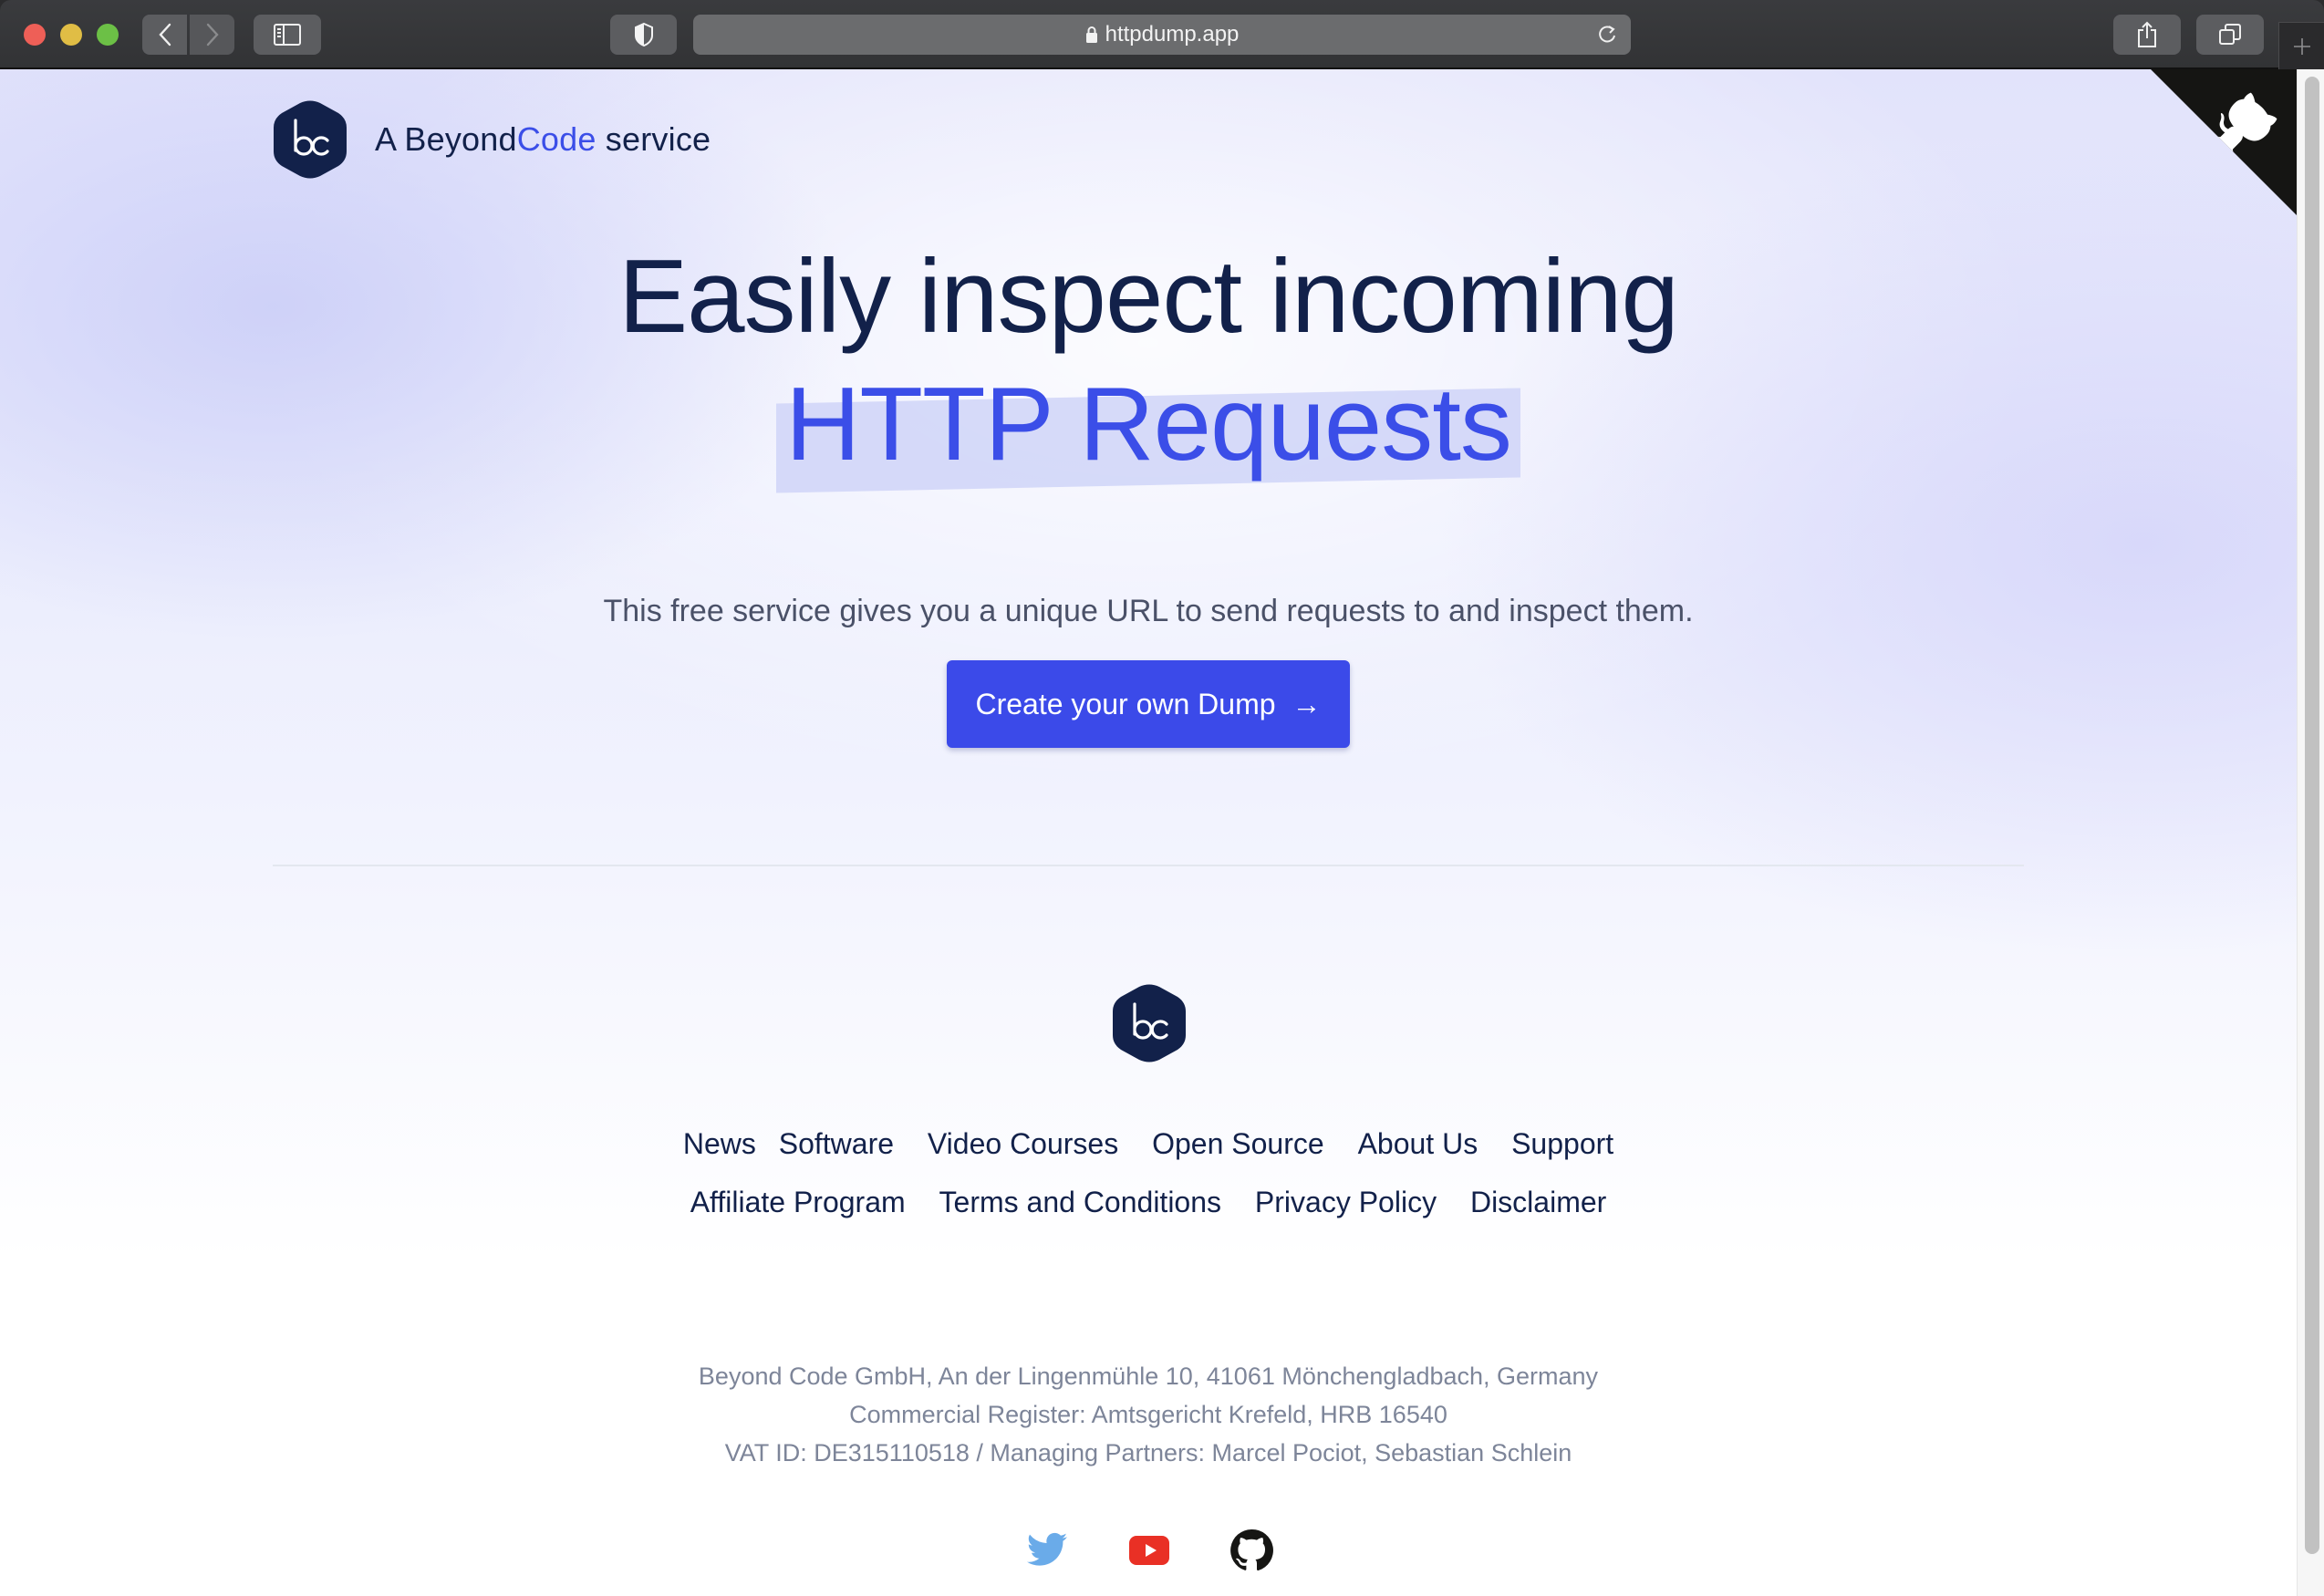 This screenshot has height=1596, width=2324. I want to click on brand-tagline: A BeyondCode service, so click(543, 139).